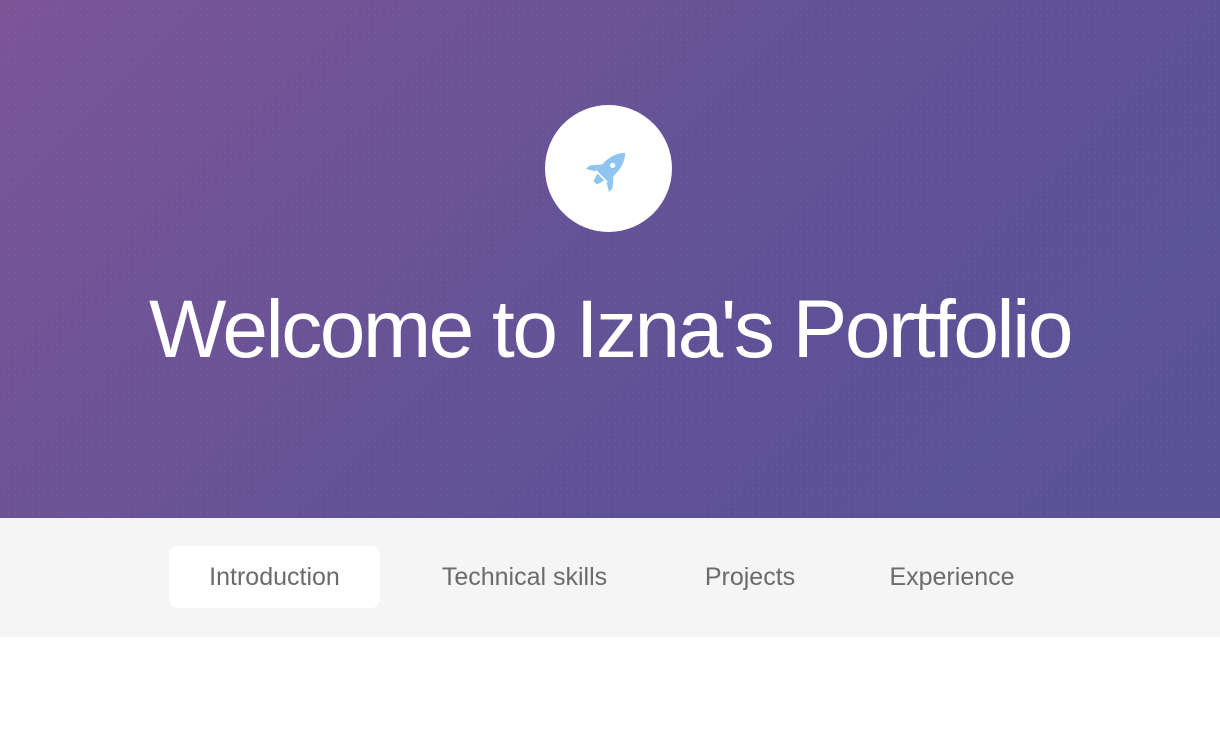  I want to click on tab-projects: Projects, so click(750, 577).